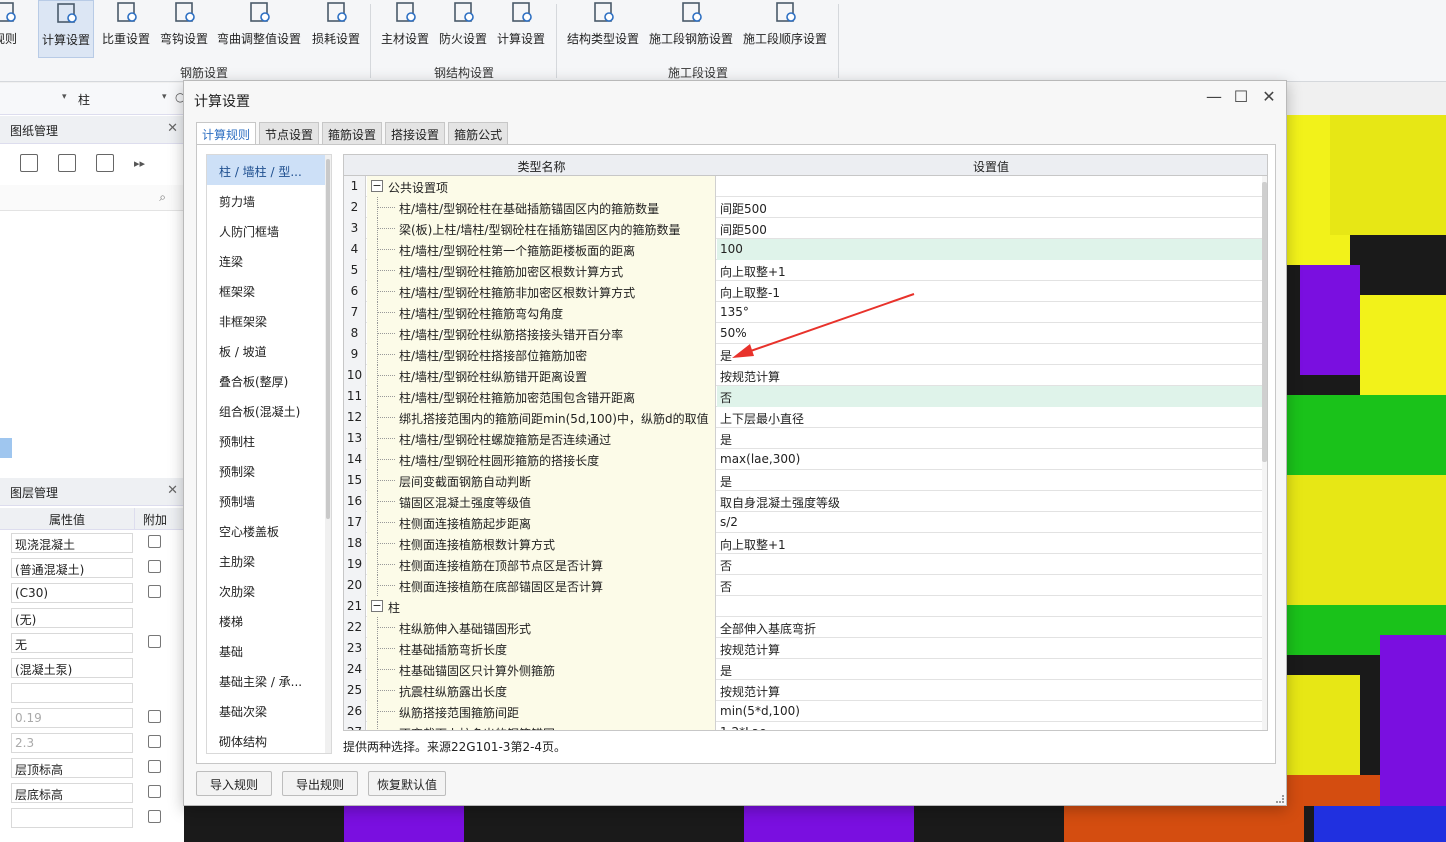 The width and height of the screenshot is (1446, 842). I want to click on minimize-icon: —, so click(1214, 96).